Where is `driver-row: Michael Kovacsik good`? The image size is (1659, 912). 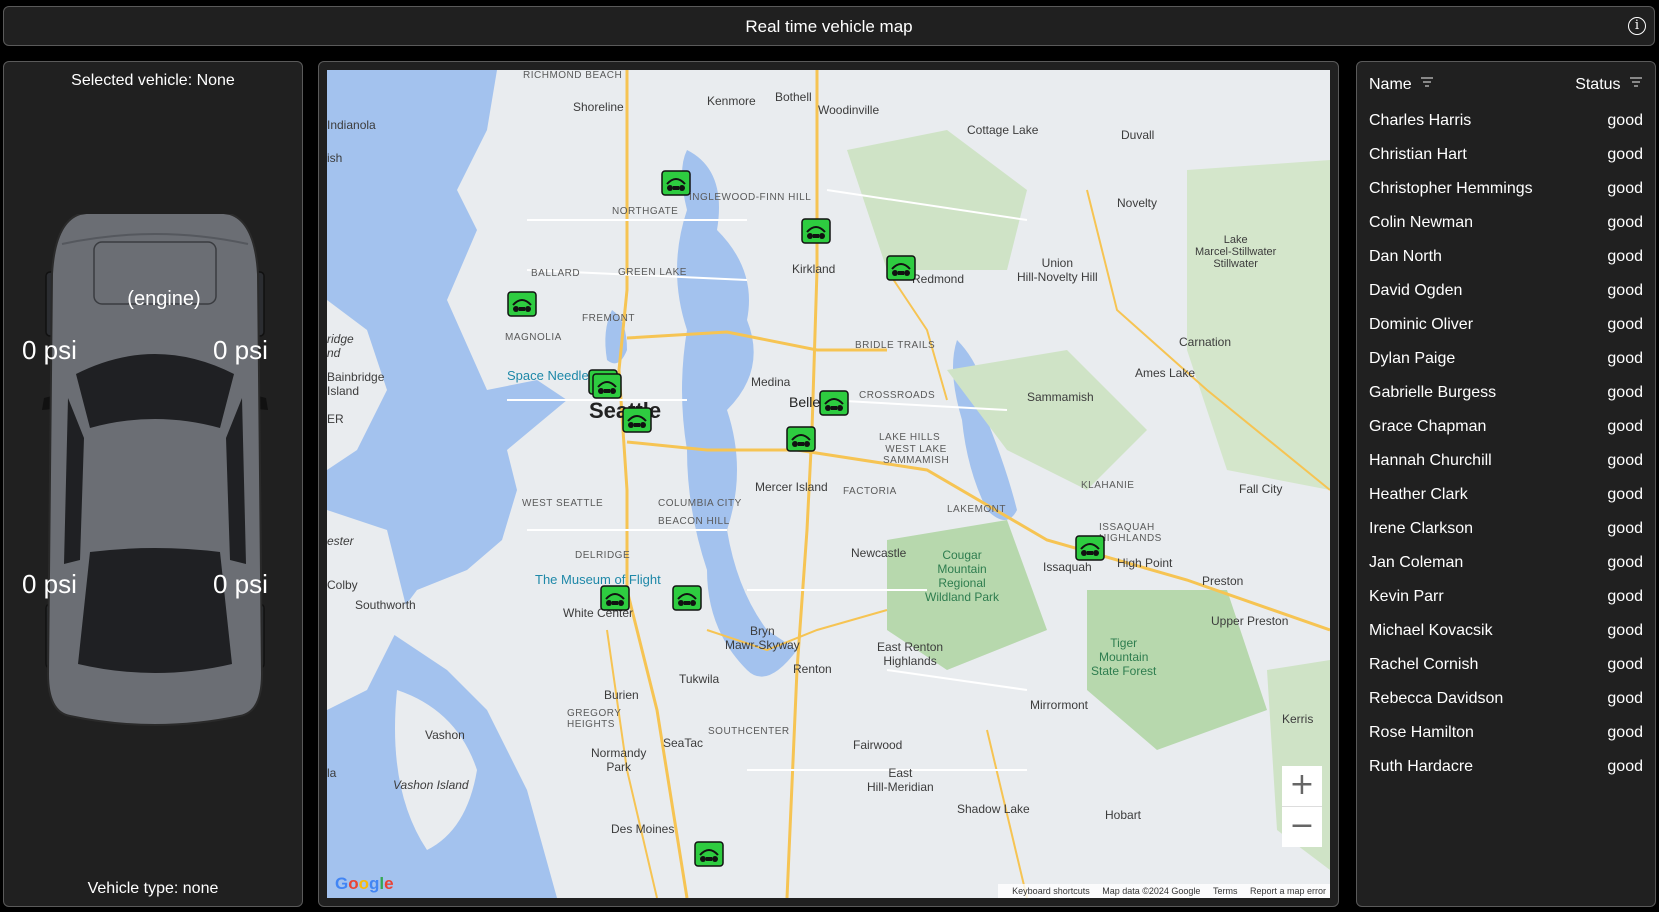 driver-row: Michael Kovacsik good is located at coordinates (1506, 639).